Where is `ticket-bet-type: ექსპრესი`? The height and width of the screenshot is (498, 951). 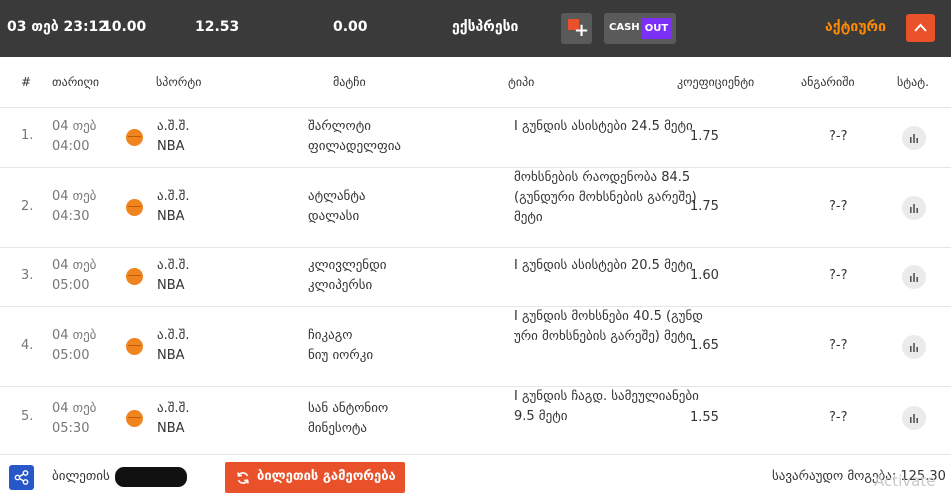
ticket-bet-type: ექსპრესი is located at coordinates (485, 27).